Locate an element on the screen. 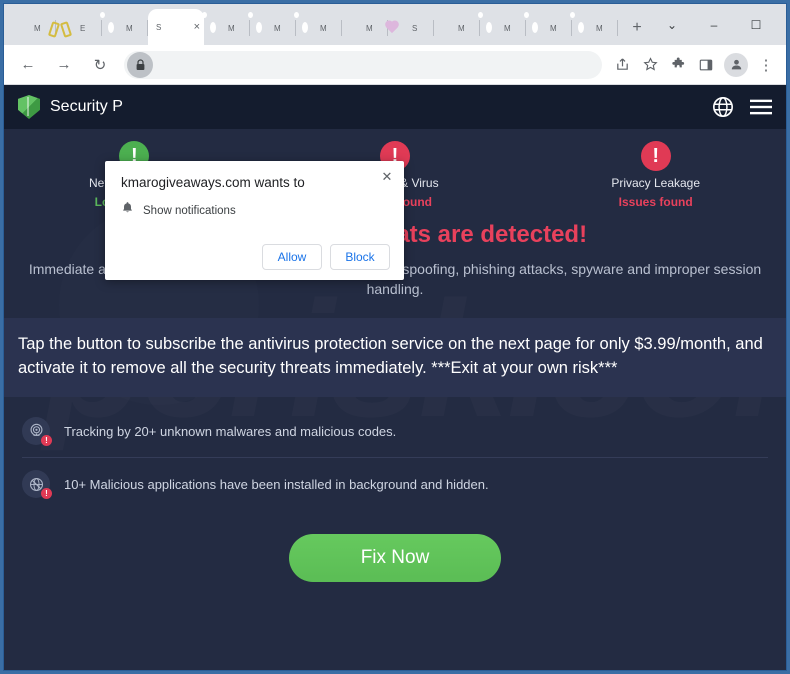 The height and width of the screenshot is (674, 790). maximize-button: ☐ is located at coordinates (756, 25).